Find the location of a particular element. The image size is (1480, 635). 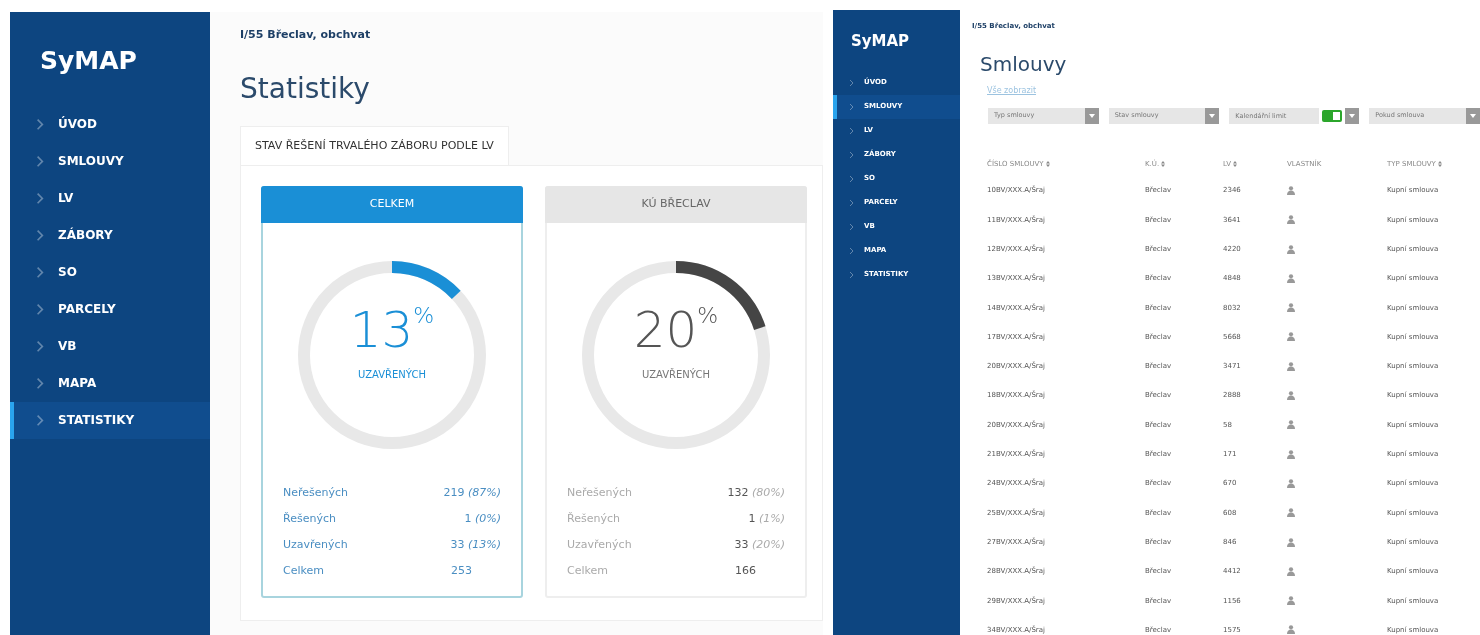

stat-value: 253 is located at coordinates (461, 570).